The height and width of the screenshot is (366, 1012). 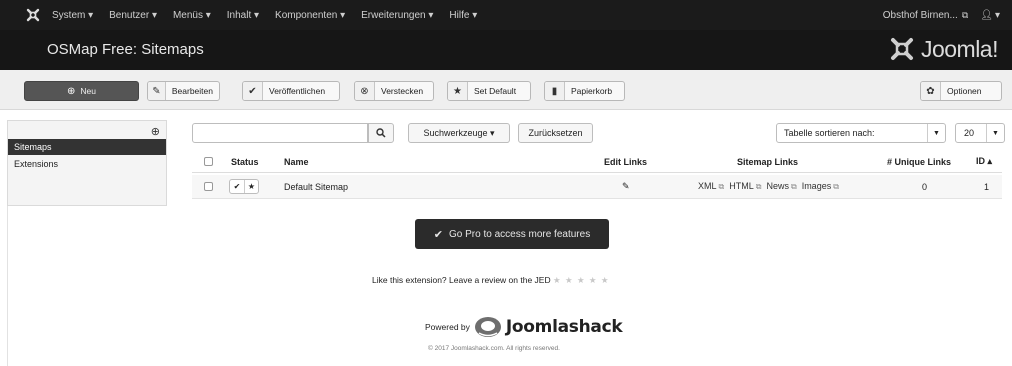 I want to click on unpublish-icon: ⊗, so click(x=365, y=91).